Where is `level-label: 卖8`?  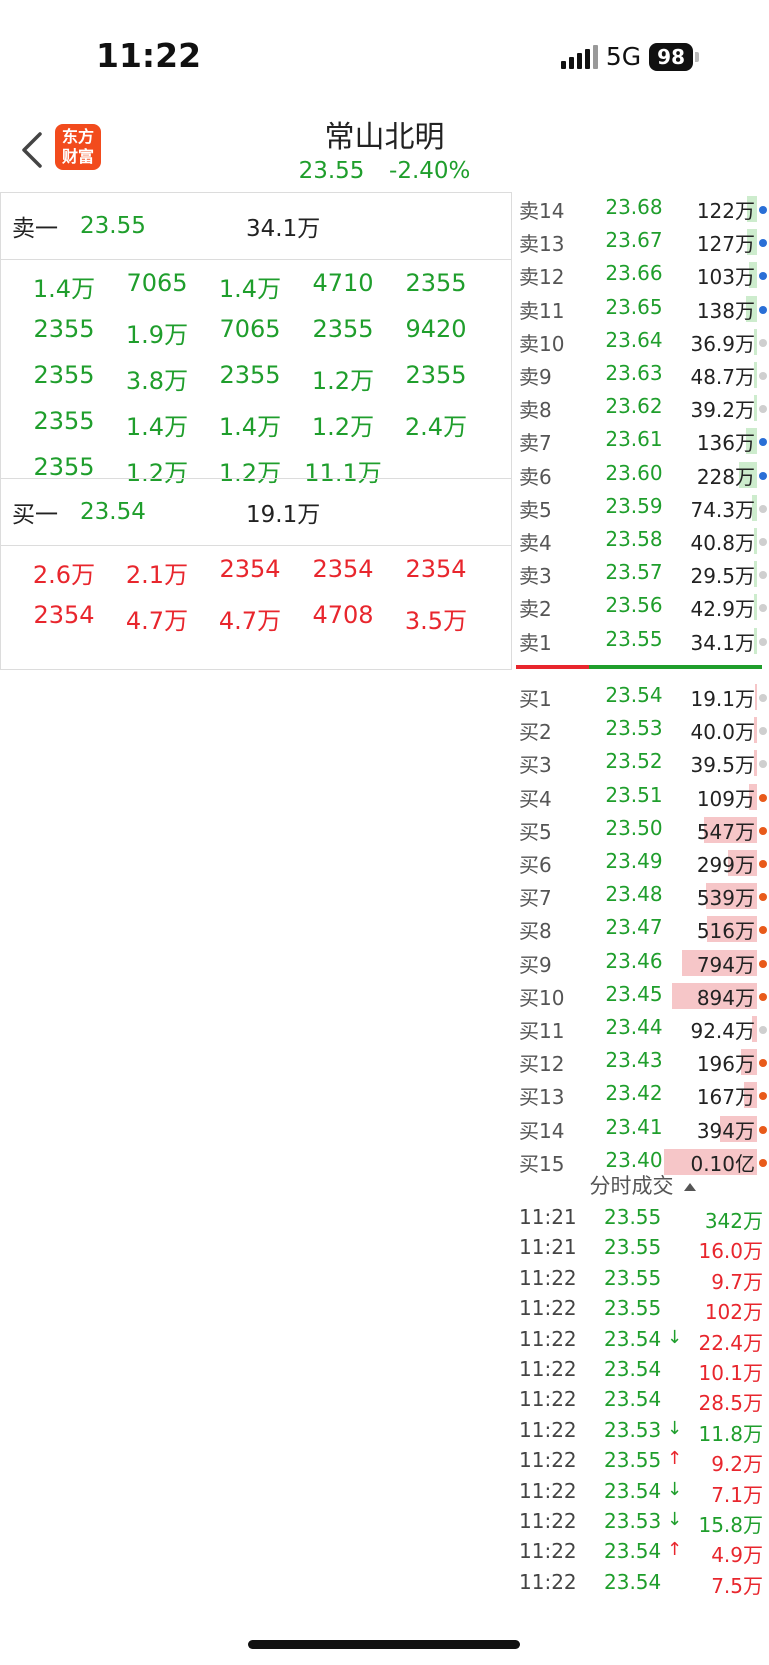
level-label: 卖8 is located at coordinates (535, 410).